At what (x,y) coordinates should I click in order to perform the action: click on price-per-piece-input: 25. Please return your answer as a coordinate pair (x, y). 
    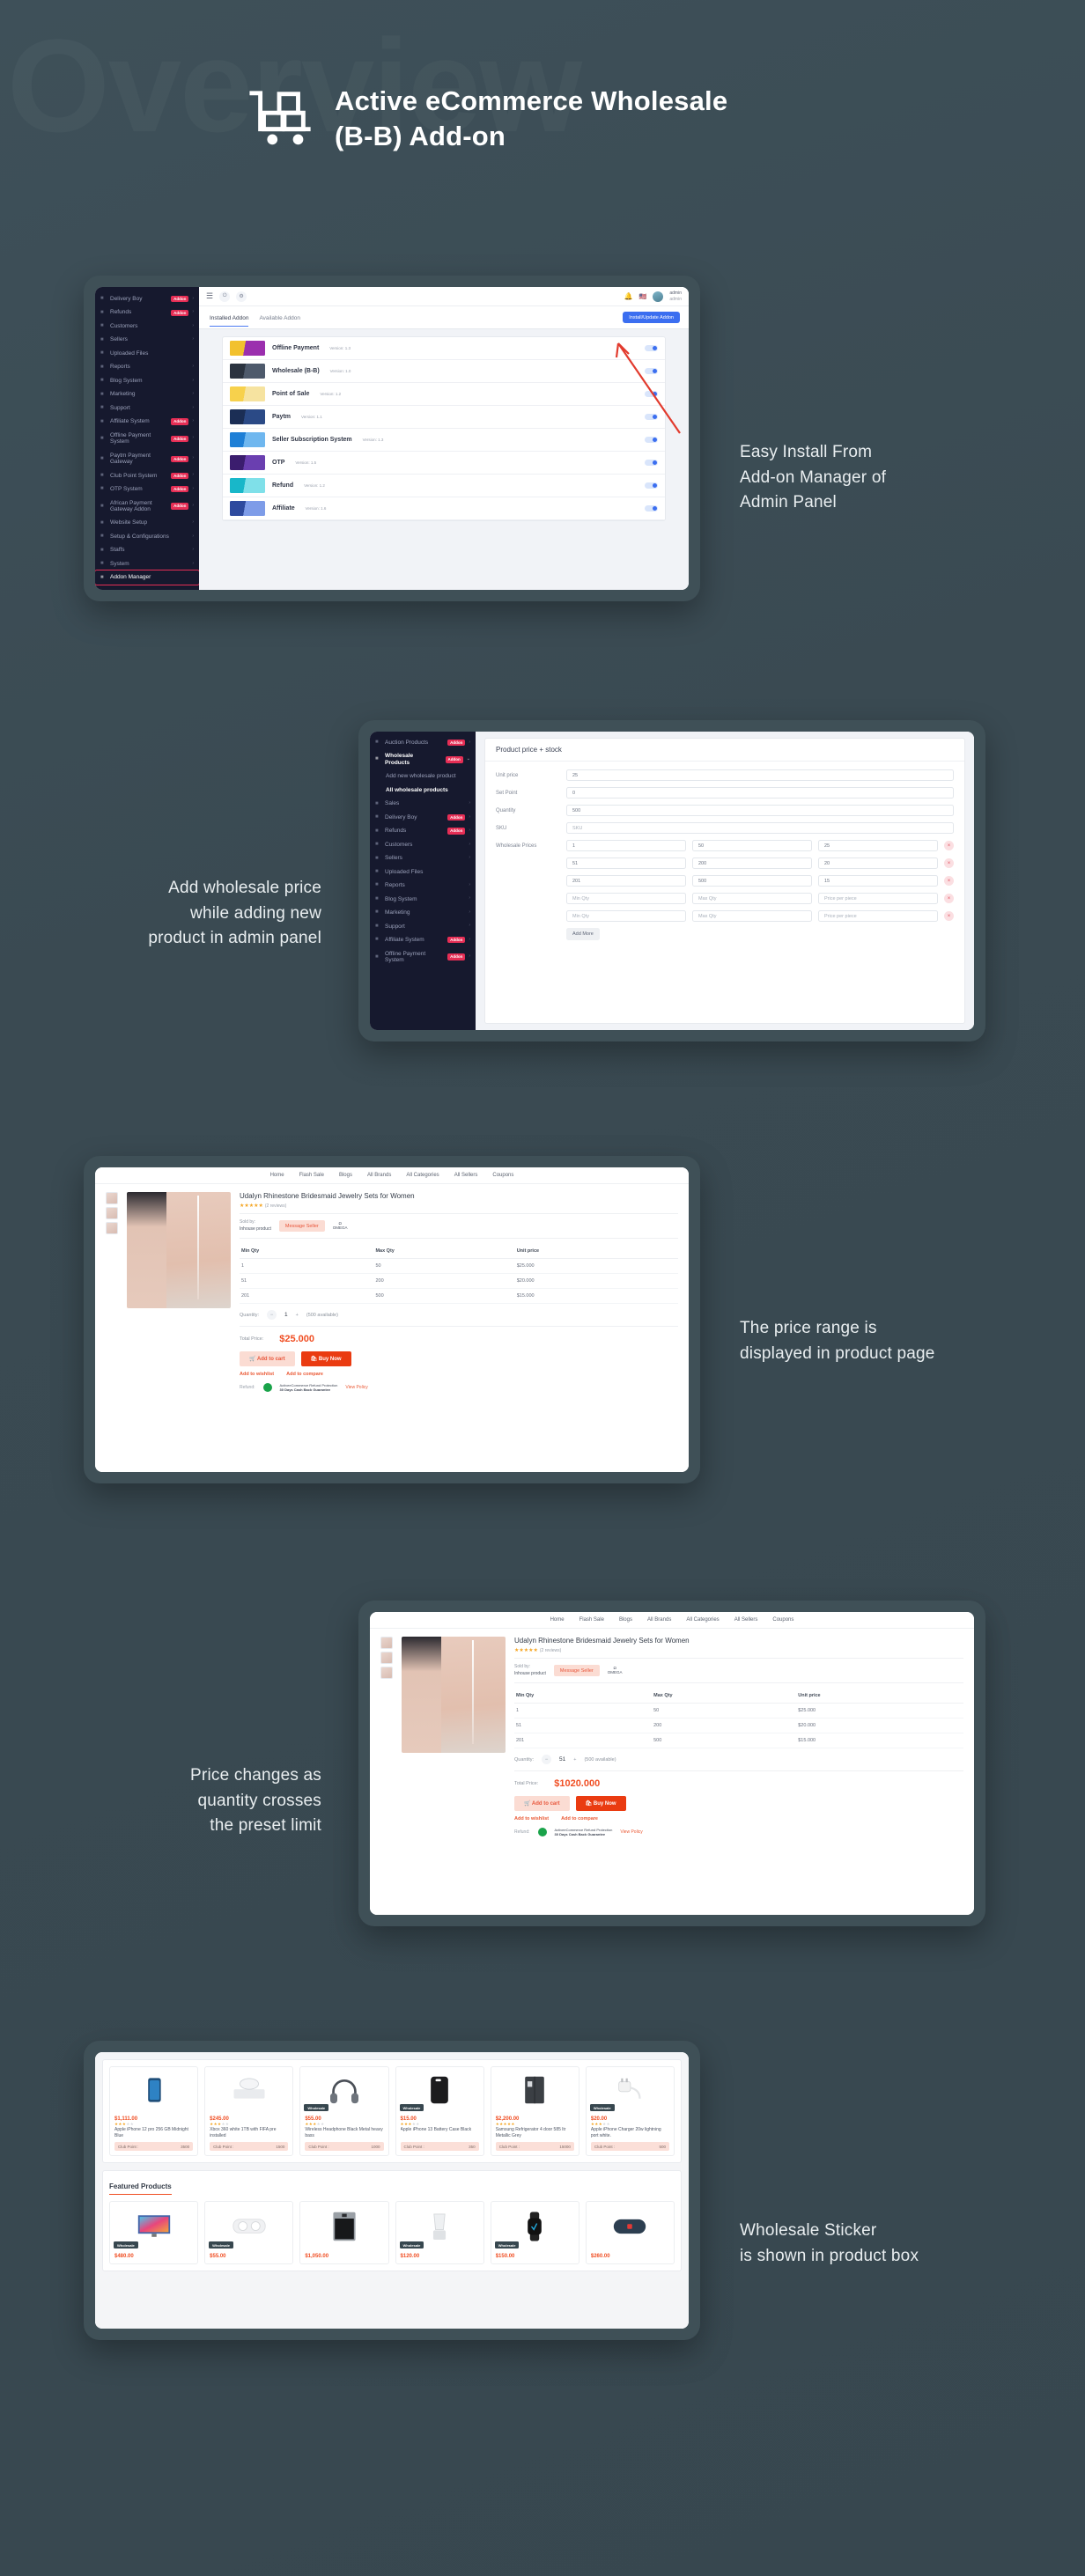
    Looking at the image, I should click on (878, 846).